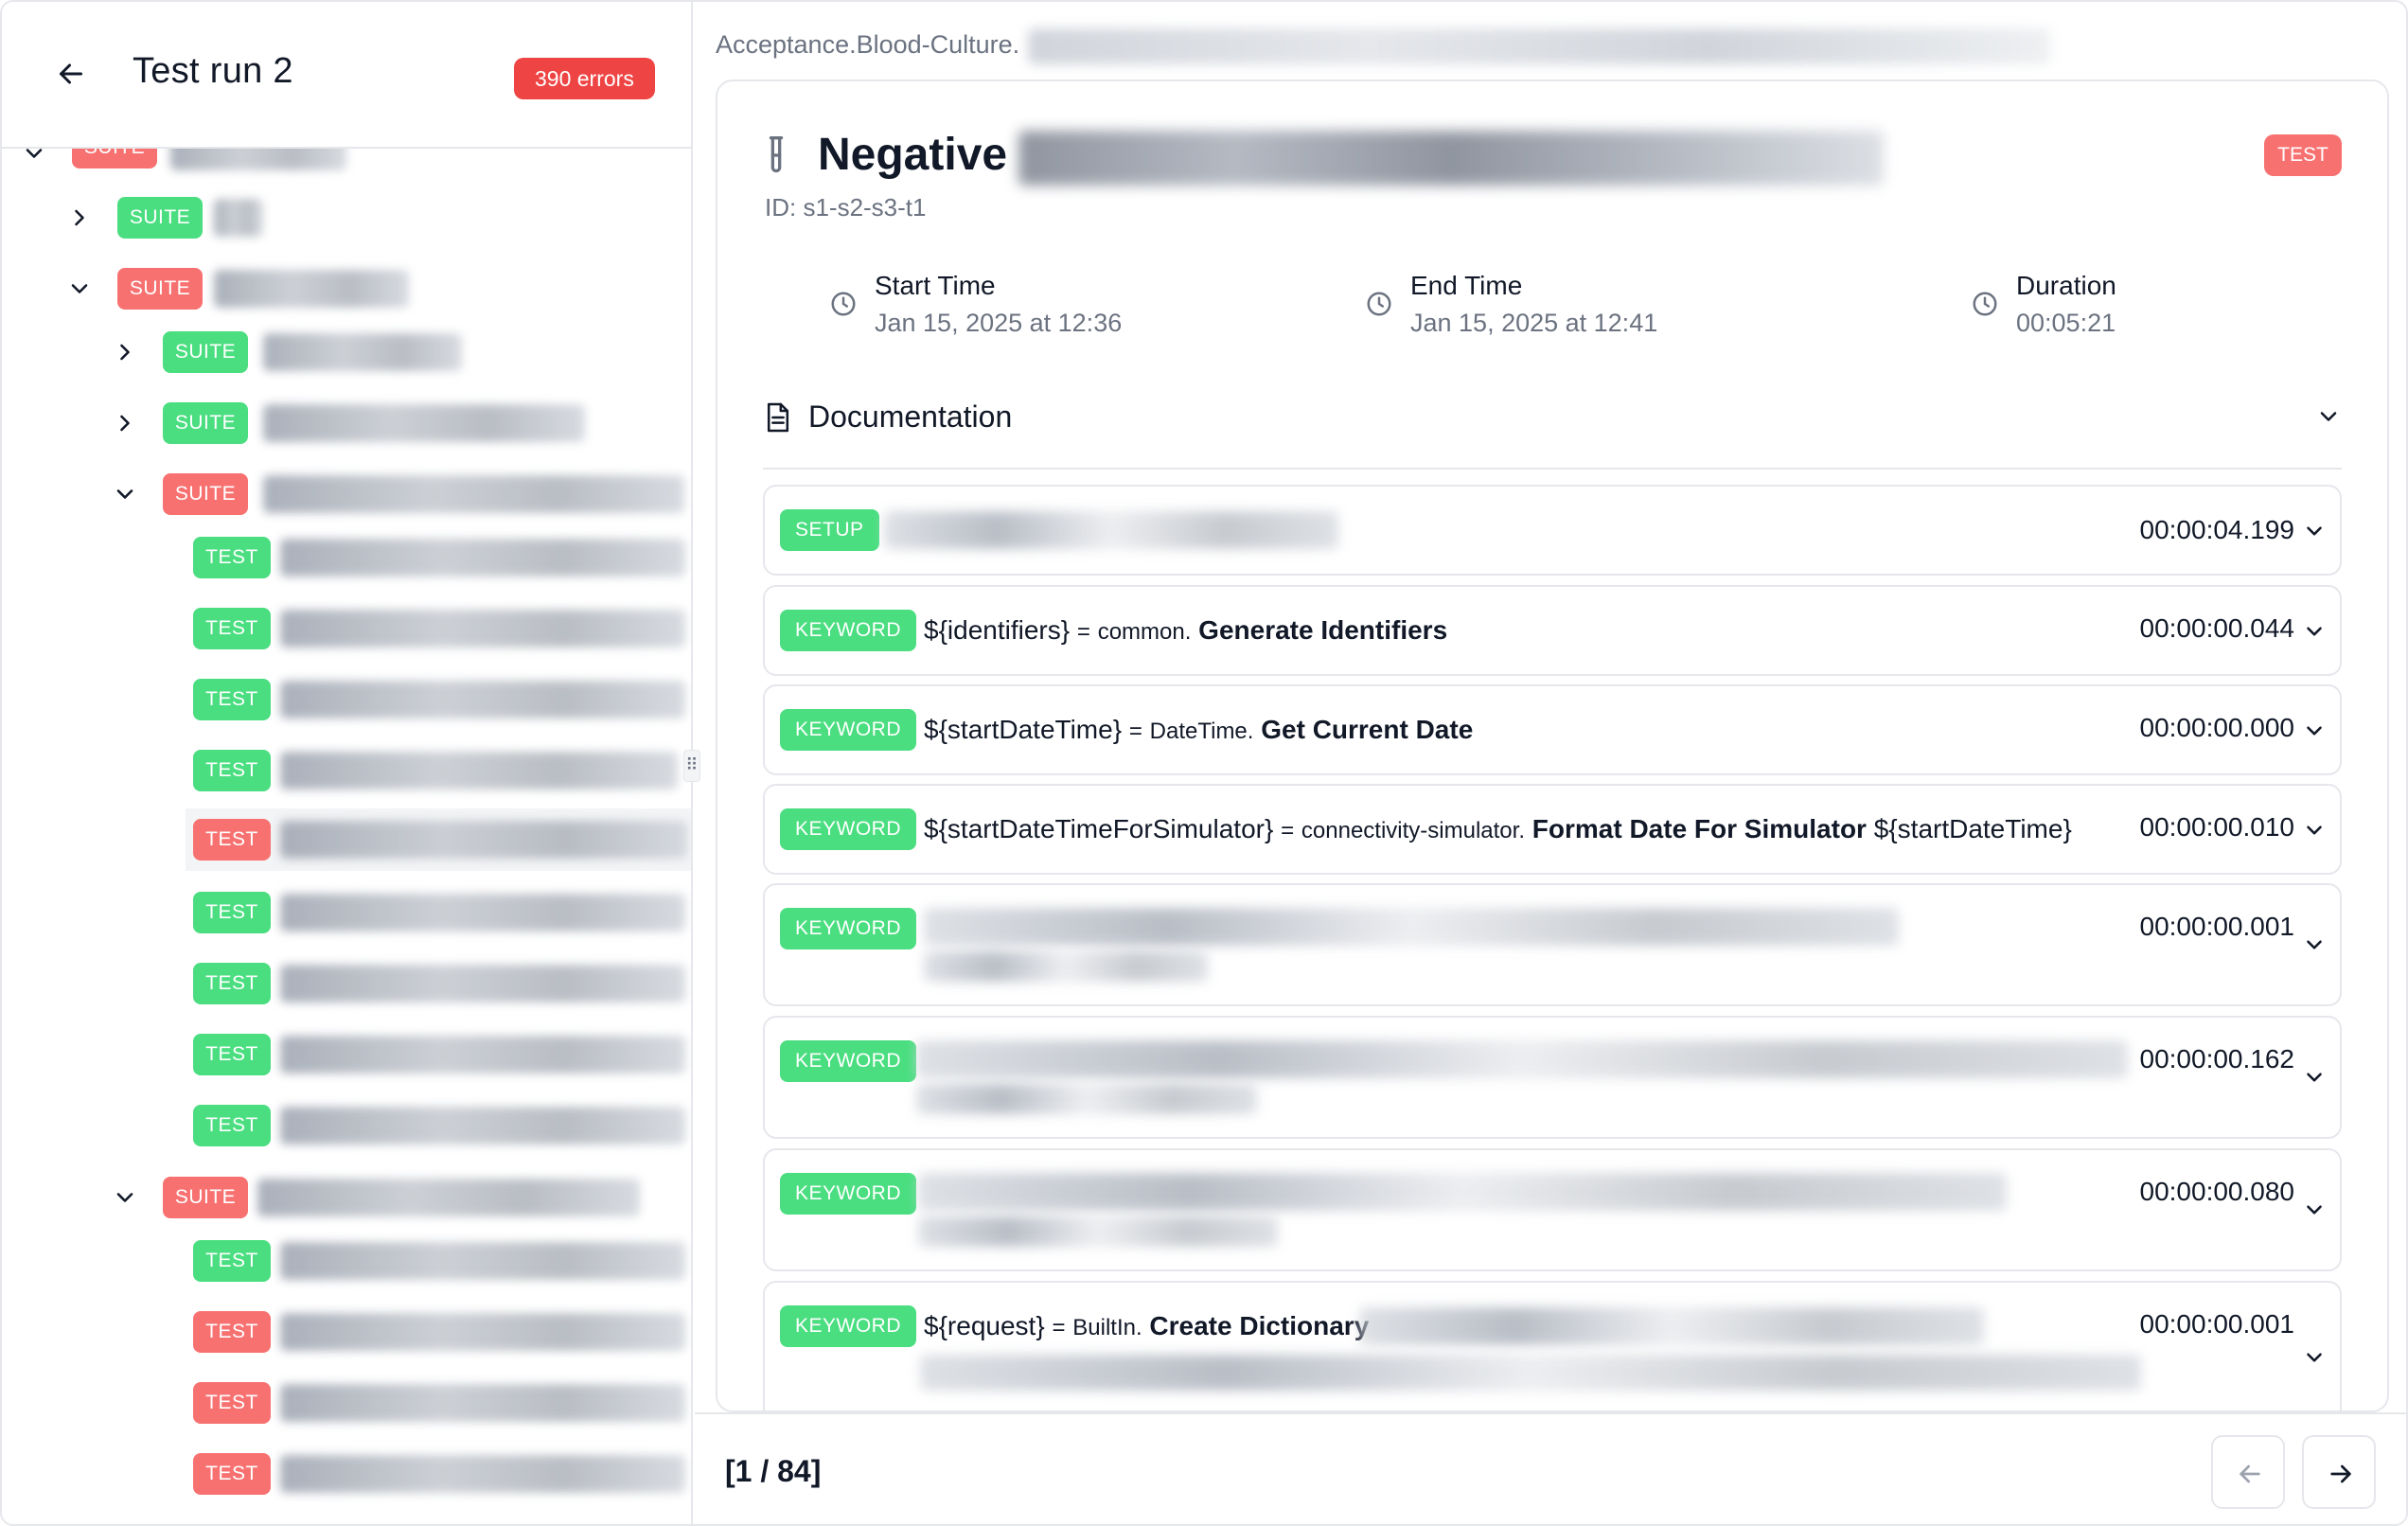 The width and height of the screenshot is (2408, 1526). What do you see at coordinates (910, 416) in the screenshot?
I see `documentation-label: Documentation` at bounding box center [910, 416].